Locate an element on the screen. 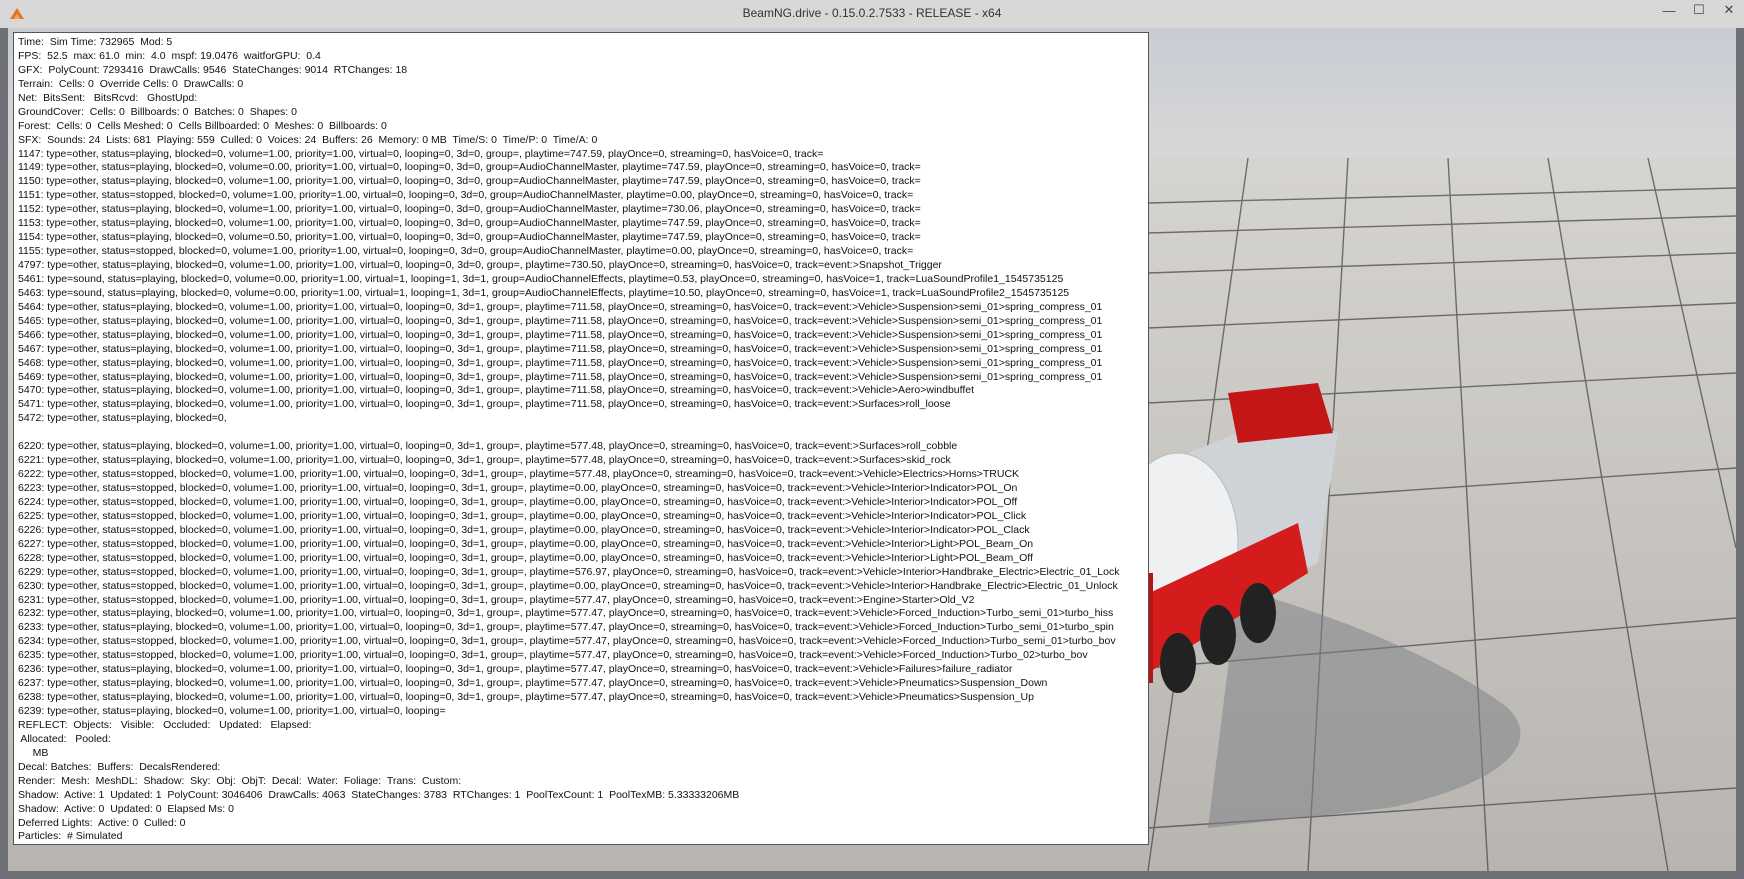 Image resolution: width=1744 pixels, height=879 pixels. window-controls: — ☐ ✕ is located at coordinates (1699, 10).